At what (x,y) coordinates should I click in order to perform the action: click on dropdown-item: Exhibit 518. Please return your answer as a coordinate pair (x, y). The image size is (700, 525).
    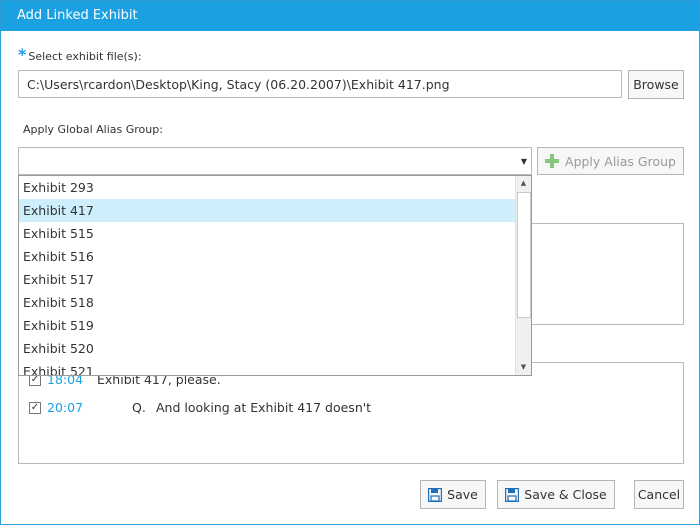
    Looking at the image, I should click on (267, 302).